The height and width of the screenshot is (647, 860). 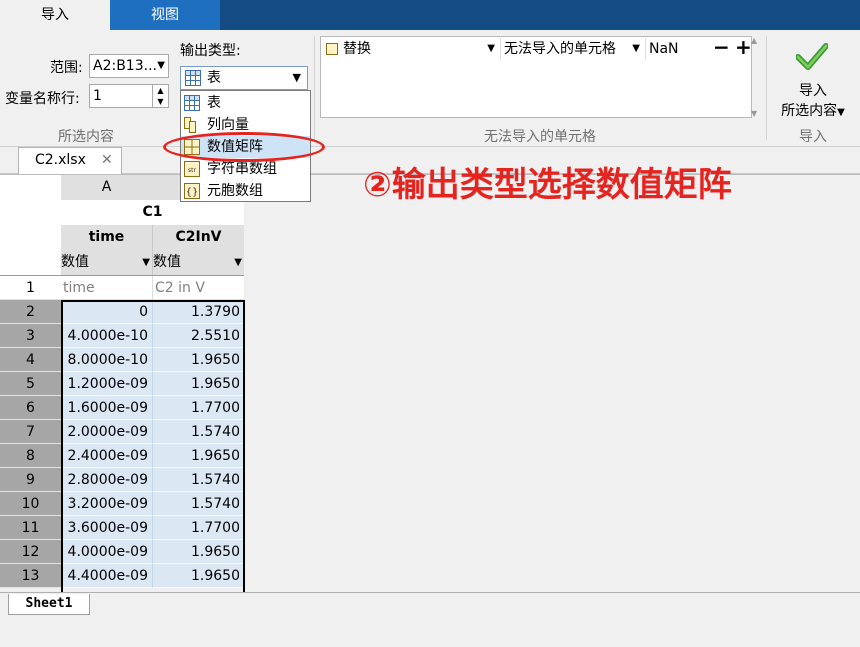 What do you see at coordinates (167, 262) in the screenshot?
I see `var-type-b: 数值` at bounding box center [167, 262].